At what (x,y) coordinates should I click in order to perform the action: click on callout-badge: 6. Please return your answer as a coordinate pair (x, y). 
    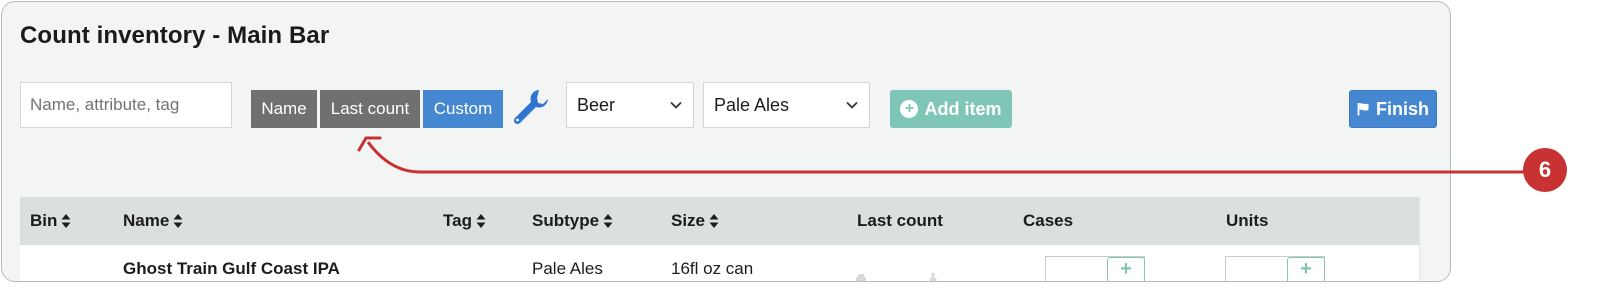
    Looking at the image, I should click on (1545, 170).